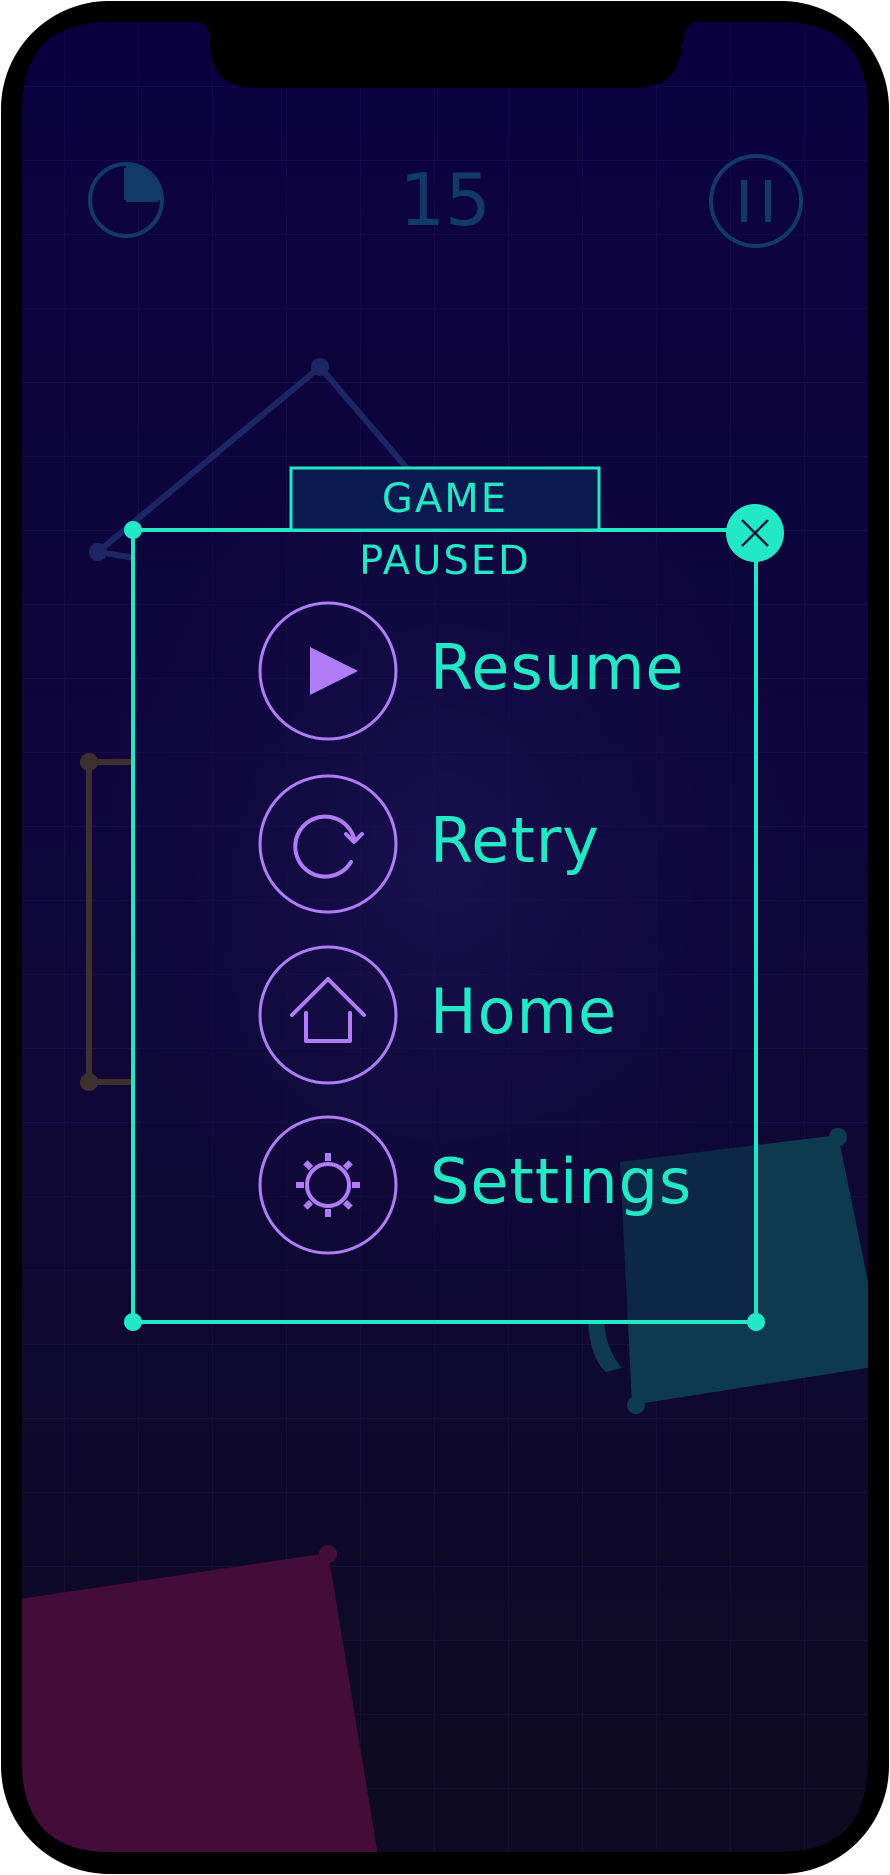 This screenshot has height=1875, width=890. What do you see at coordinates (328, 1185) in the screenshot?
I see `gear-icon` at bounding box center [328, 1185].